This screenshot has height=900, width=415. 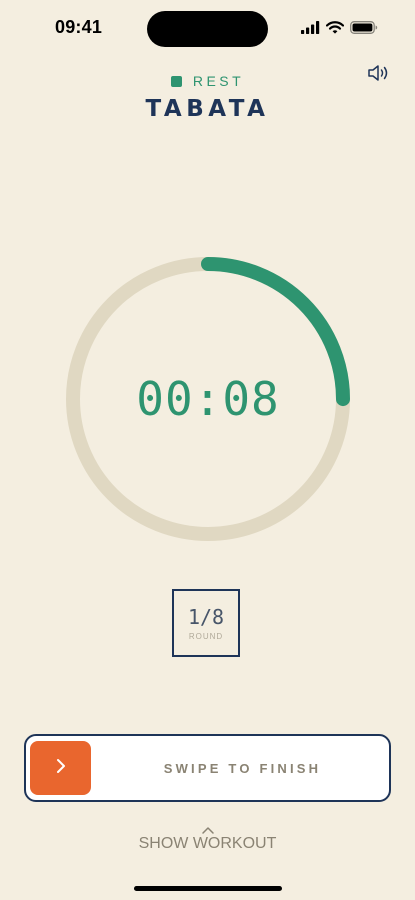 What do you see at coordinates (242, 768) in the screenshot?
I see `swipe-label: SWIPE TO FINISH` at bounding box center [242, 768].